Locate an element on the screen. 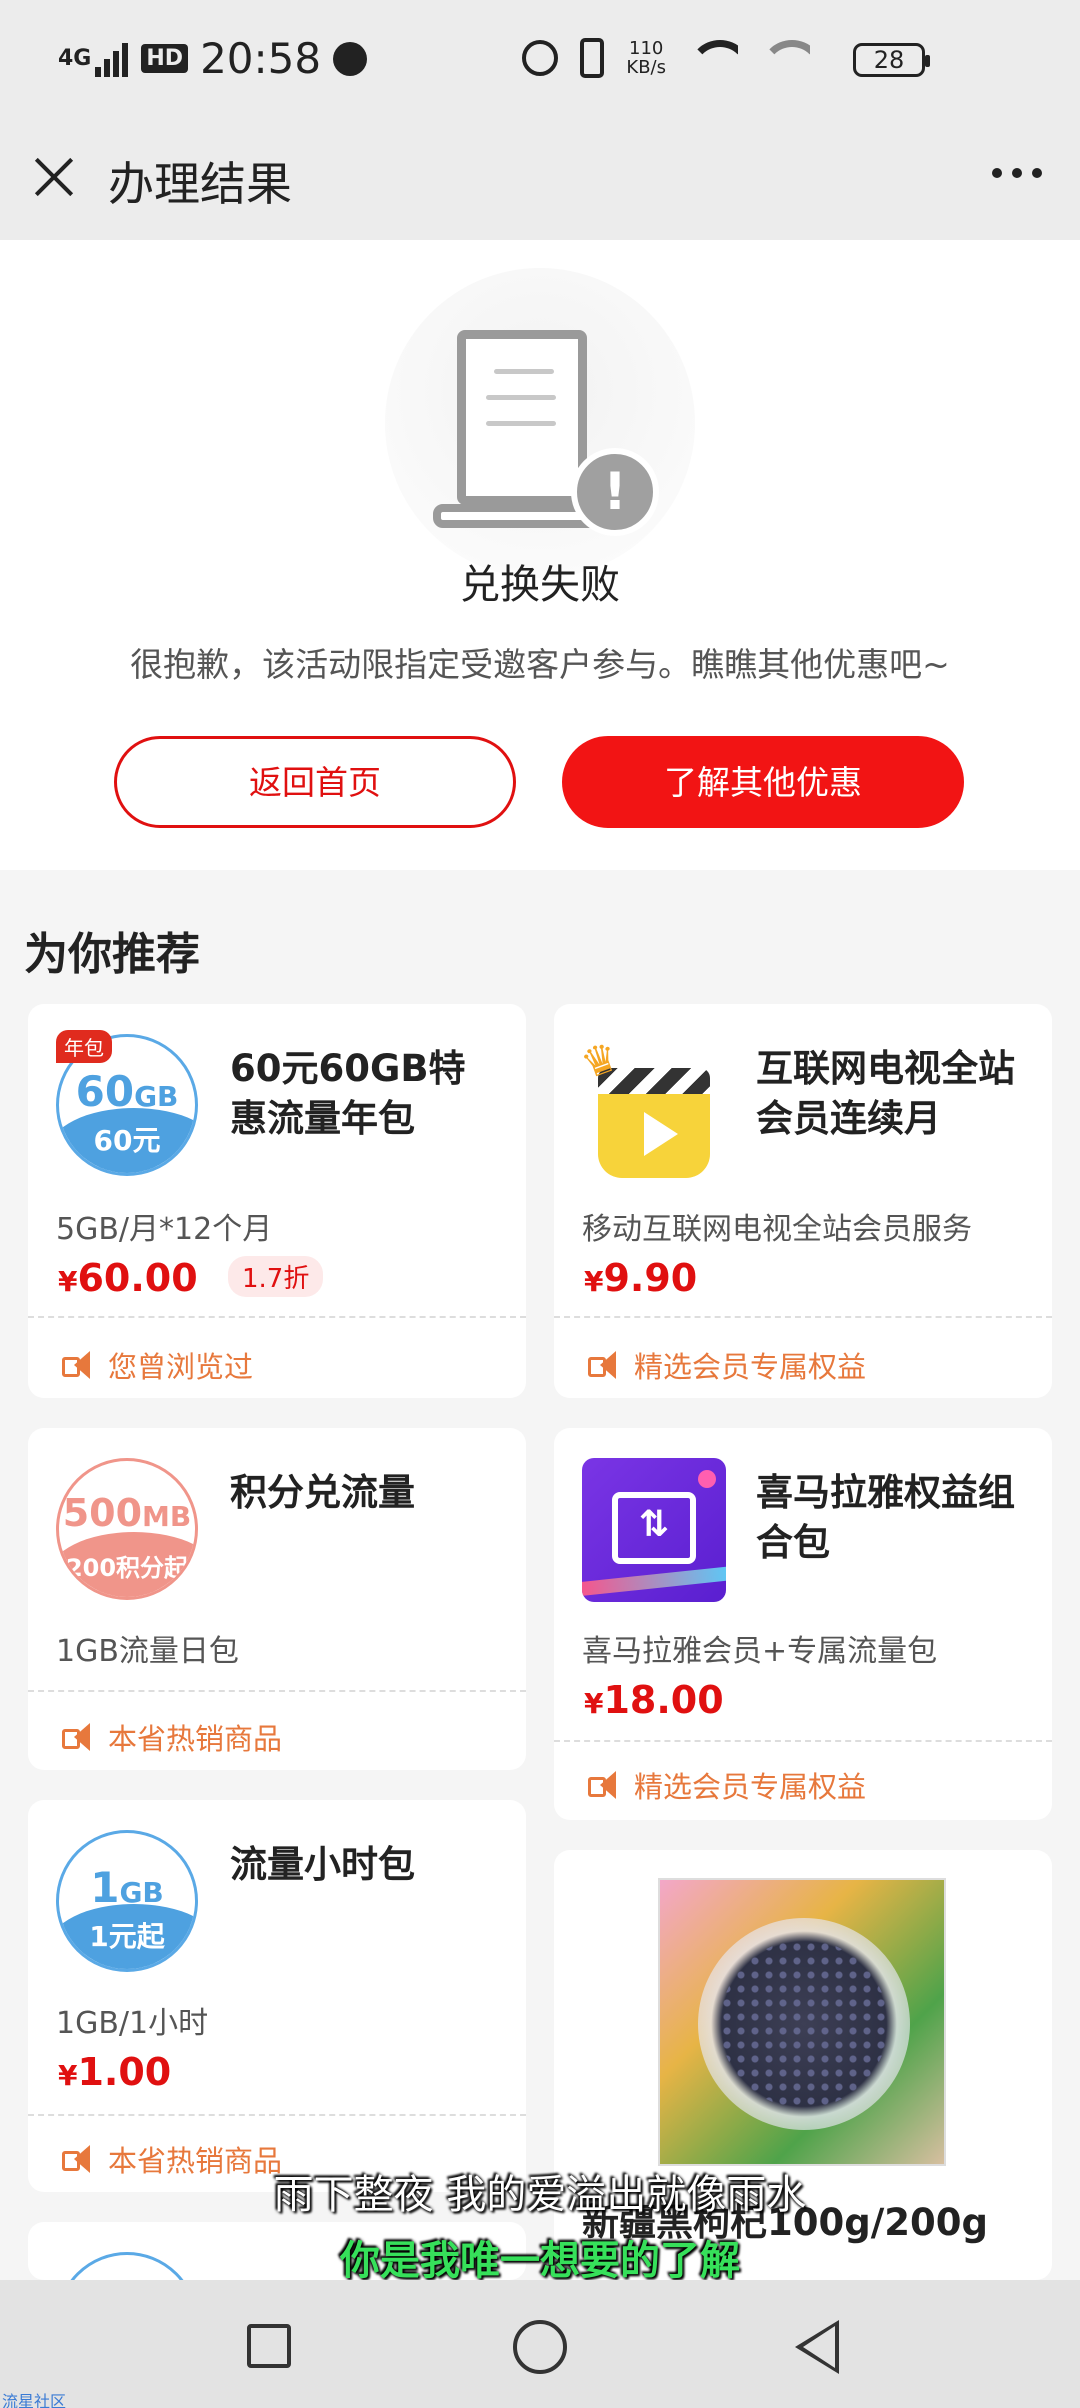 The image size is (1080, 2408). recommend-title: 为你推荐 is located at coordinates (112, 954).